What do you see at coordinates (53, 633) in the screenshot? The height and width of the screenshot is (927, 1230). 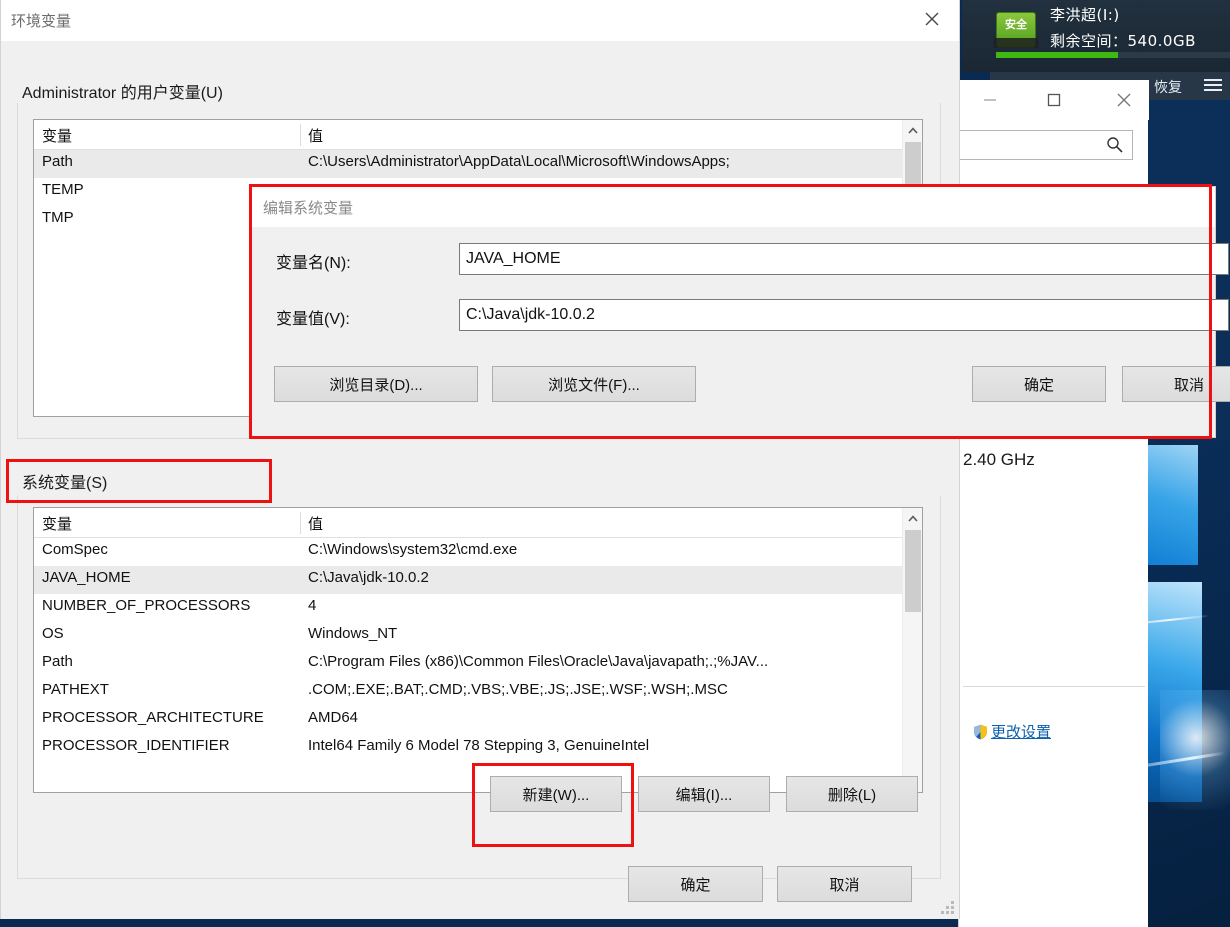 I see `cell-variable-name: OS` at bounding box center [53, 633].